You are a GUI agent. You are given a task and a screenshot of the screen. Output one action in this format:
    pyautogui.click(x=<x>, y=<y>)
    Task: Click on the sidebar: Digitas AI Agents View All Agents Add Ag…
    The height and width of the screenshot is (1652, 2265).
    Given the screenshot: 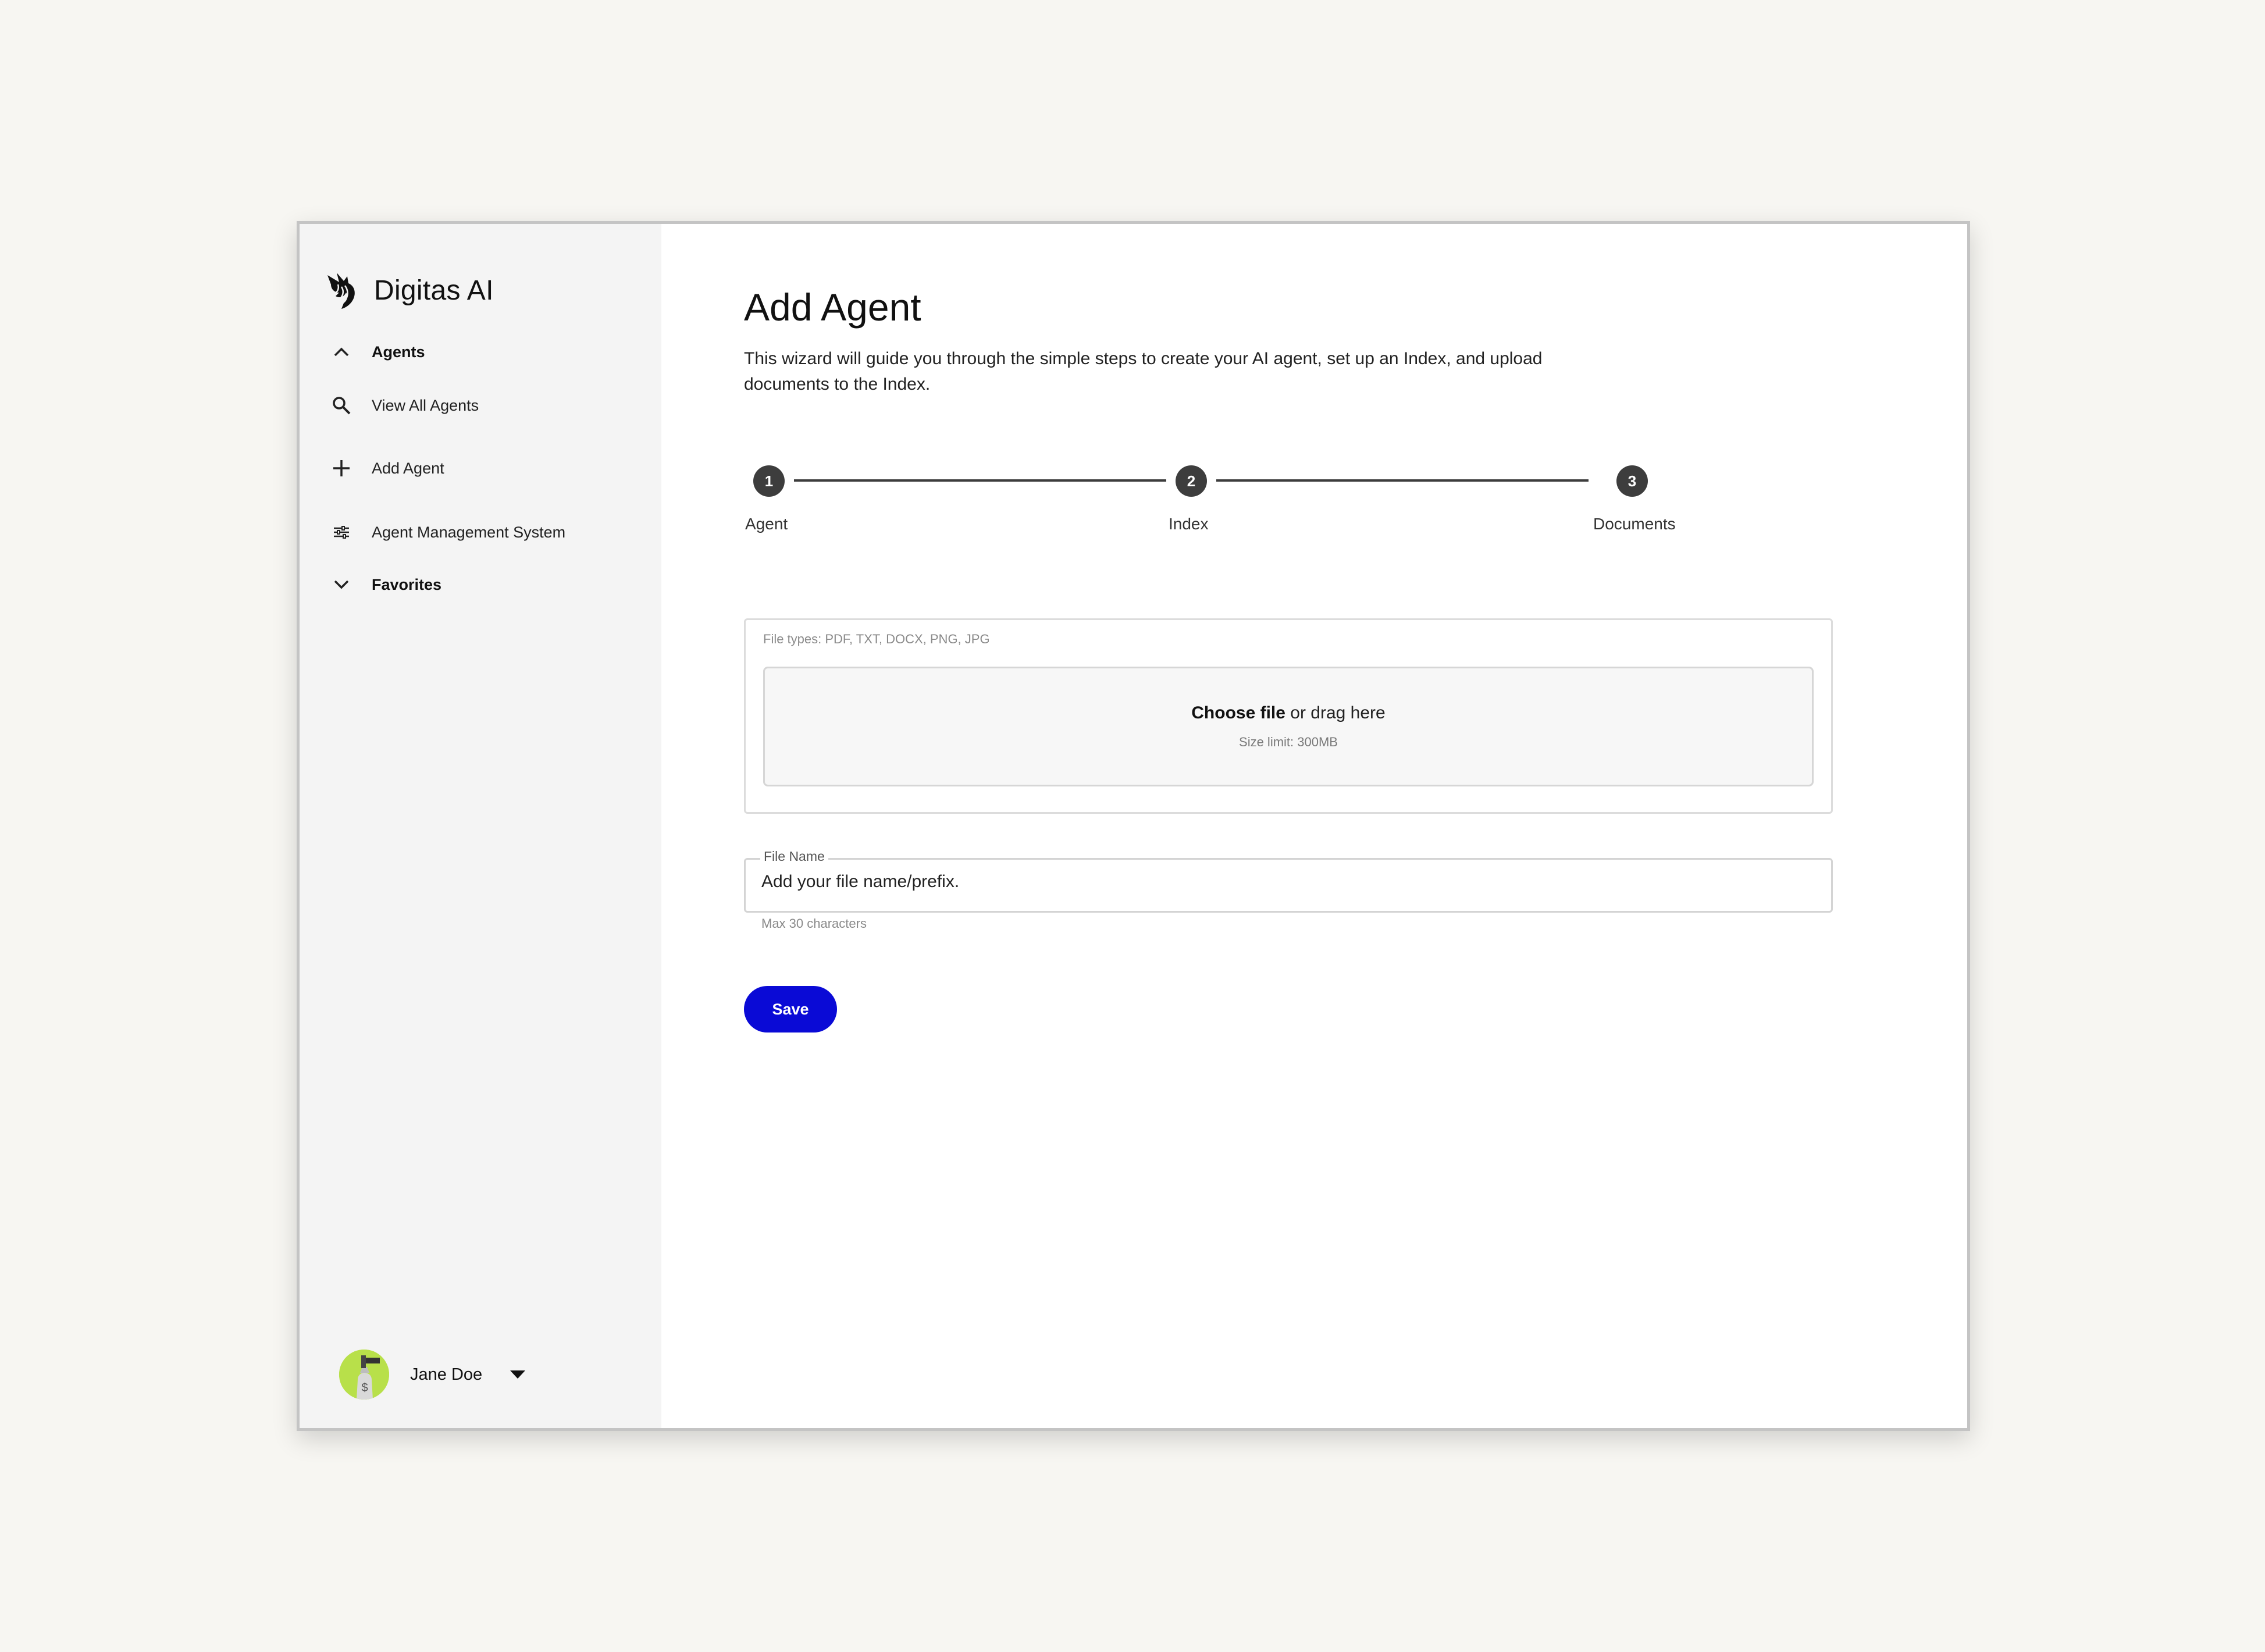 What is the action you would take?
    pyautogui.click(x=481, y=826)
    